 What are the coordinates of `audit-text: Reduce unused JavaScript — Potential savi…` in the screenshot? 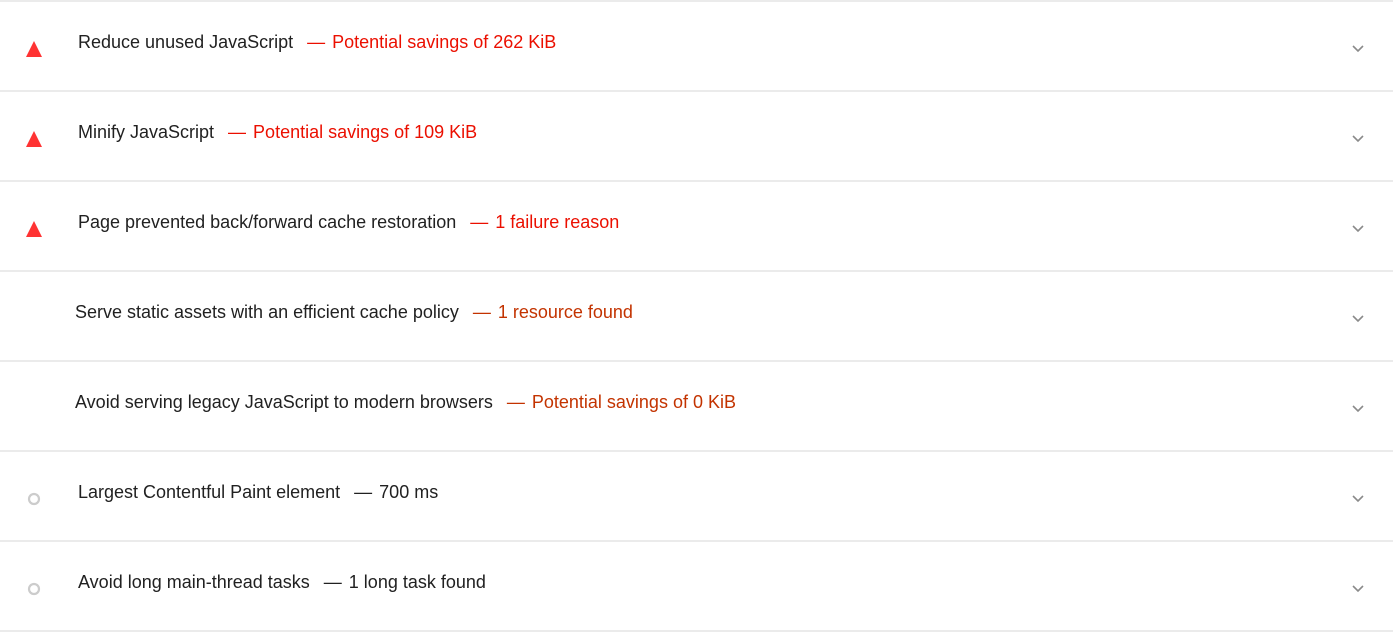 It's located at (317, 43).